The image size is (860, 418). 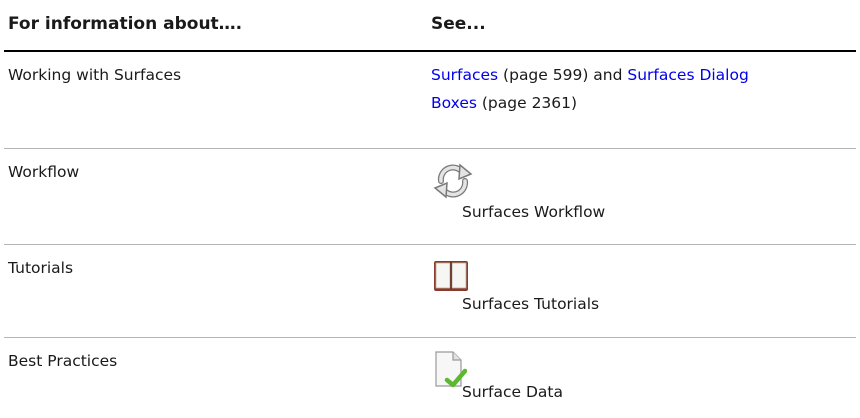 I want to click on workflow-cycle-icon, so click(x=453, y=183).